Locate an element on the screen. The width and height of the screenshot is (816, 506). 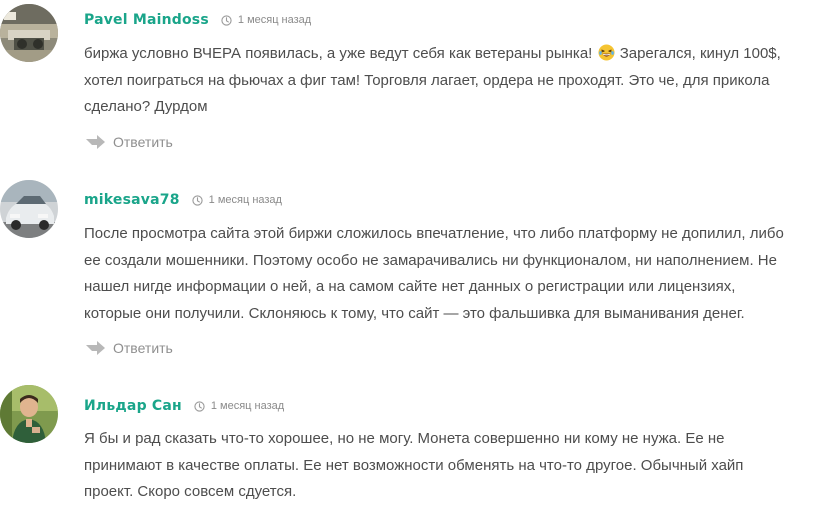
comment-header: Pavel Maindoss 1 месяц назад is located at coordinates (197, 20).